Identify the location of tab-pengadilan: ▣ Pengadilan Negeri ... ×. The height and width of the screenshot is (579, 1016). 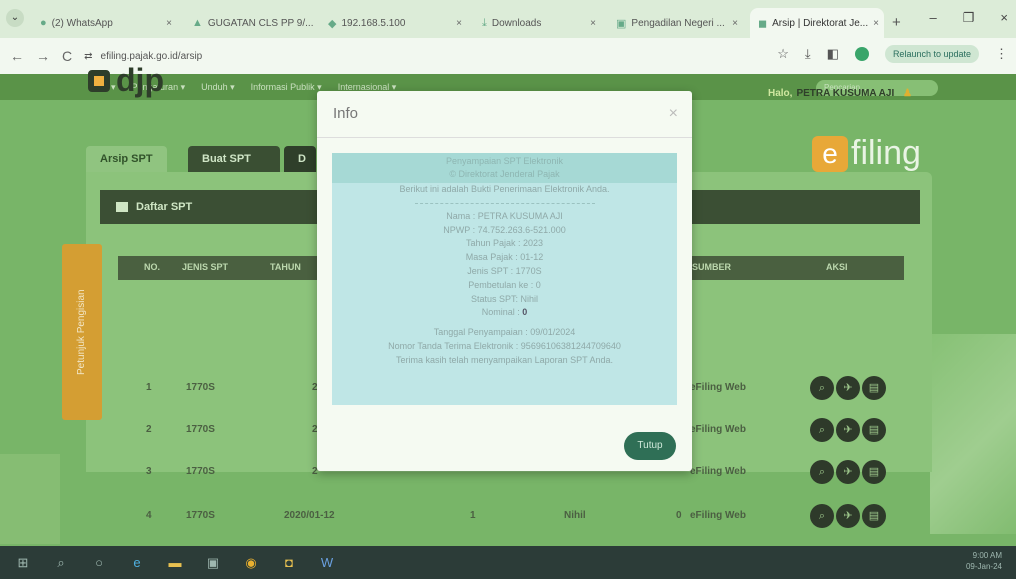
(677, 23).